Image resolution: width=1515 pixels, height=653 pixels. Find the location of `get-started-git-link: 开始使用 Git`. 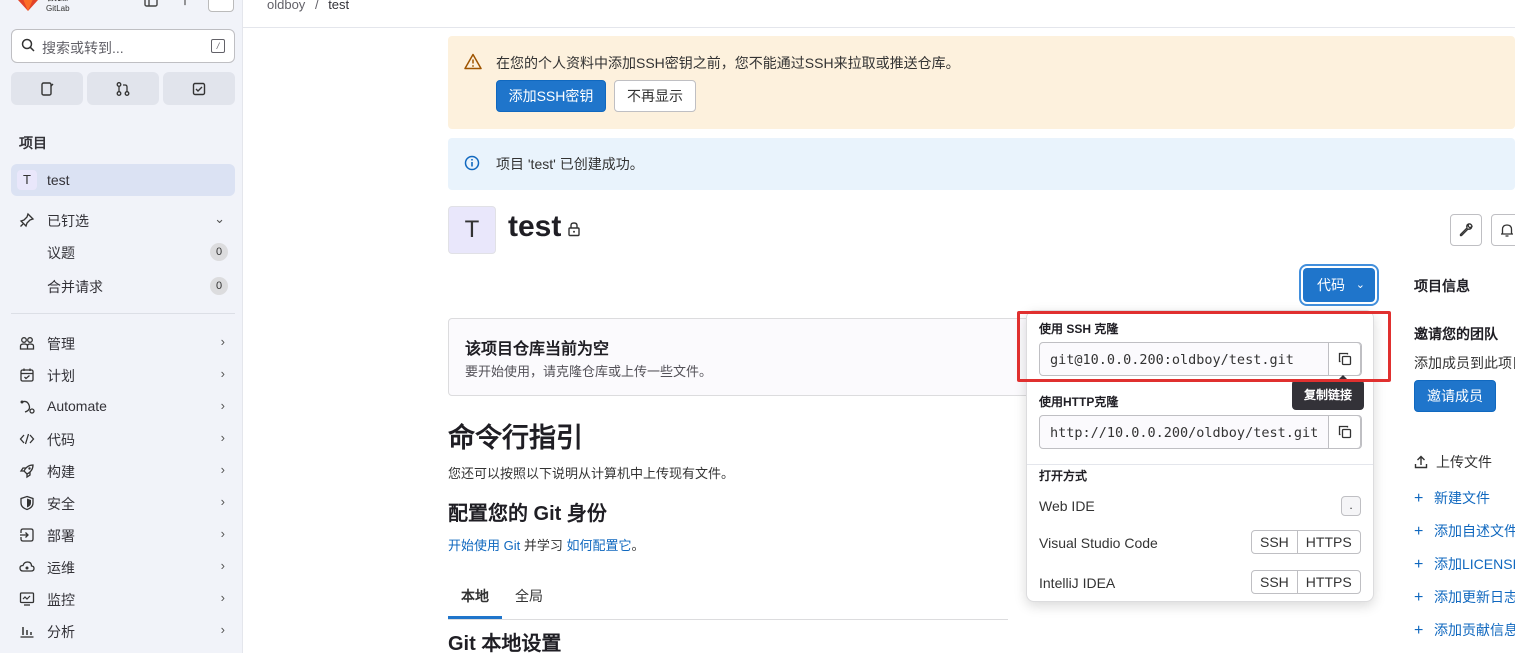

get-started-git-link: 开始使用 Git is located at coordinates (484, 545).